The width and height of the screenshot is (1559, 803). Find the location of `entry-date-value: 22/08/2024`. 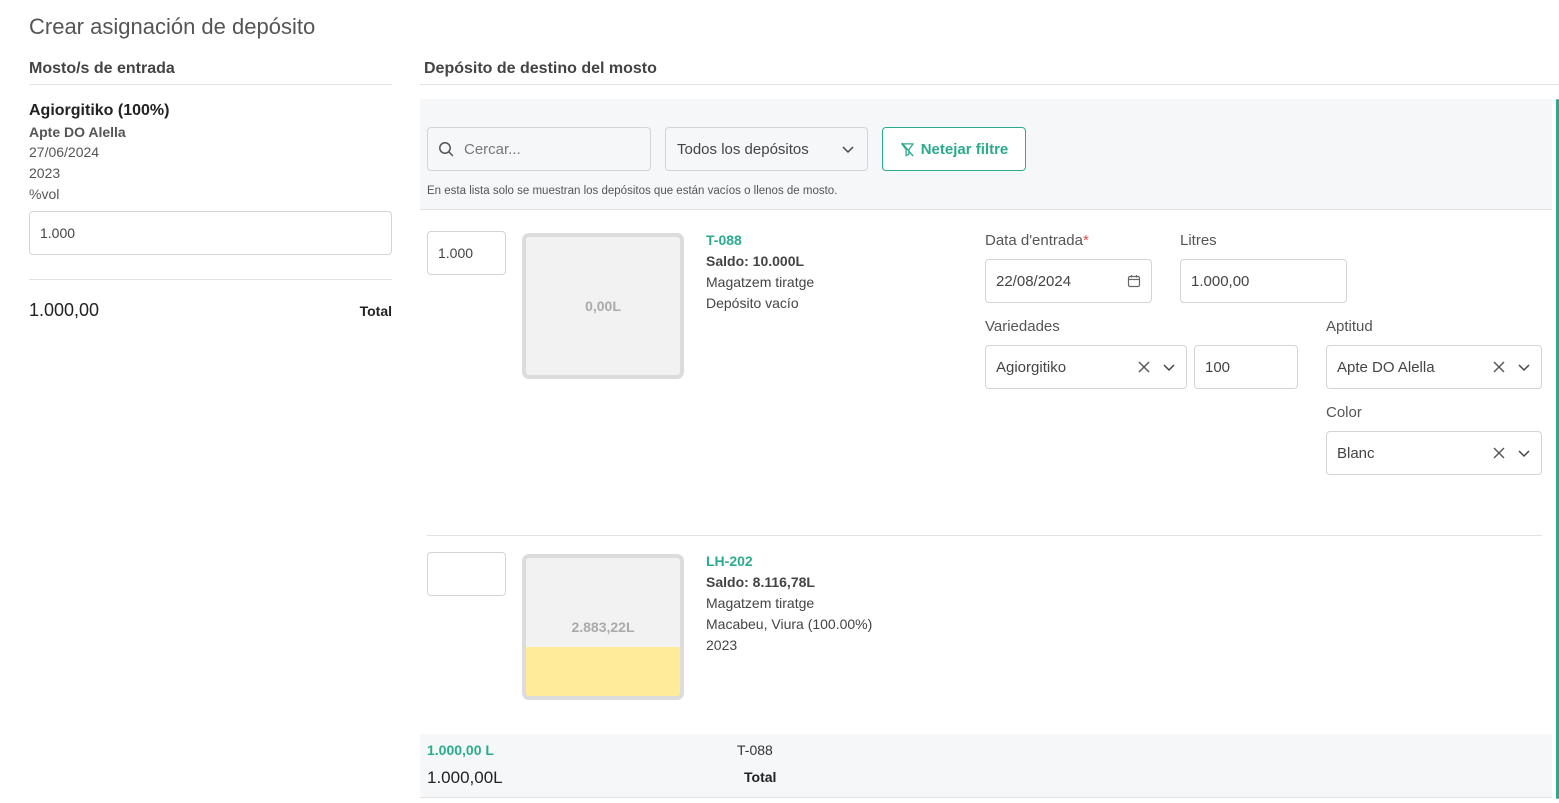

entry-date-value: 22/08/2024 is located at coordinates (1034, 281).